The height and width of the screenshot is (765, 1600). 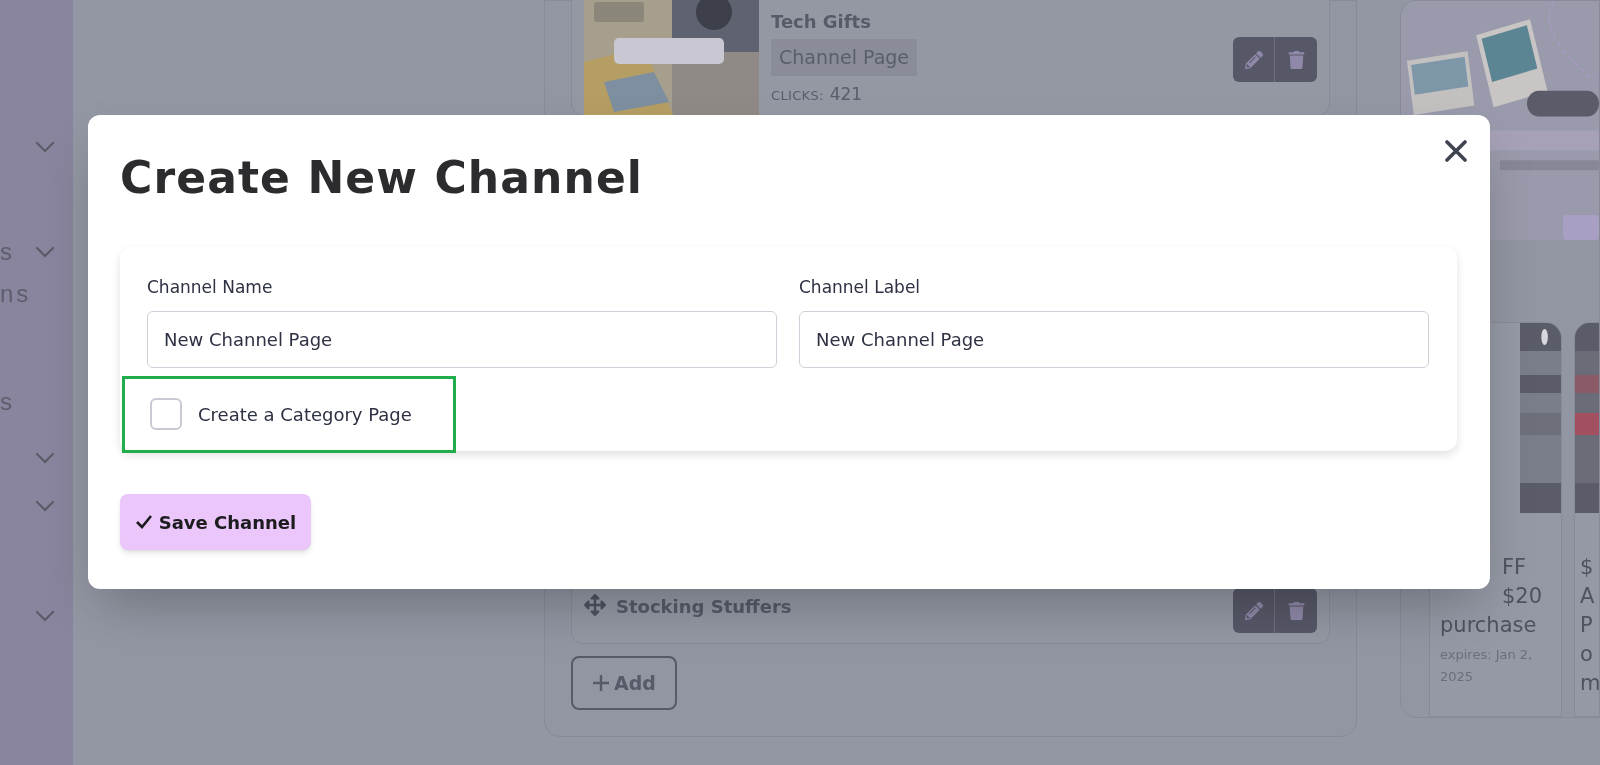 What do you see at coordinates (166, 414) in the screenshot?
I see `checkbox` at bounding box center [166, 414].